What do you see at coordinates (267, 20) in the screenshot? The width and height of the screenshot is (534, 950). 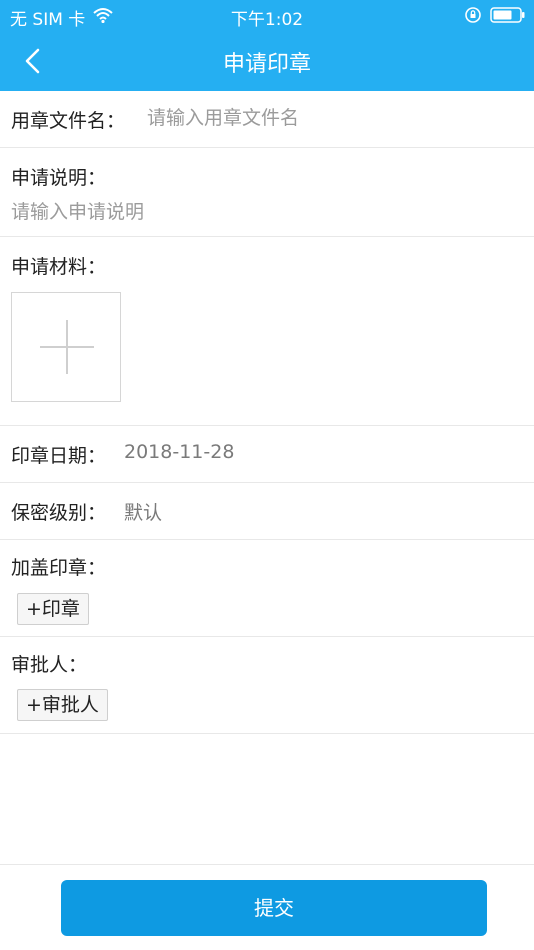 I see `status-time: 下午1:02` at bounding box center [267, 20].